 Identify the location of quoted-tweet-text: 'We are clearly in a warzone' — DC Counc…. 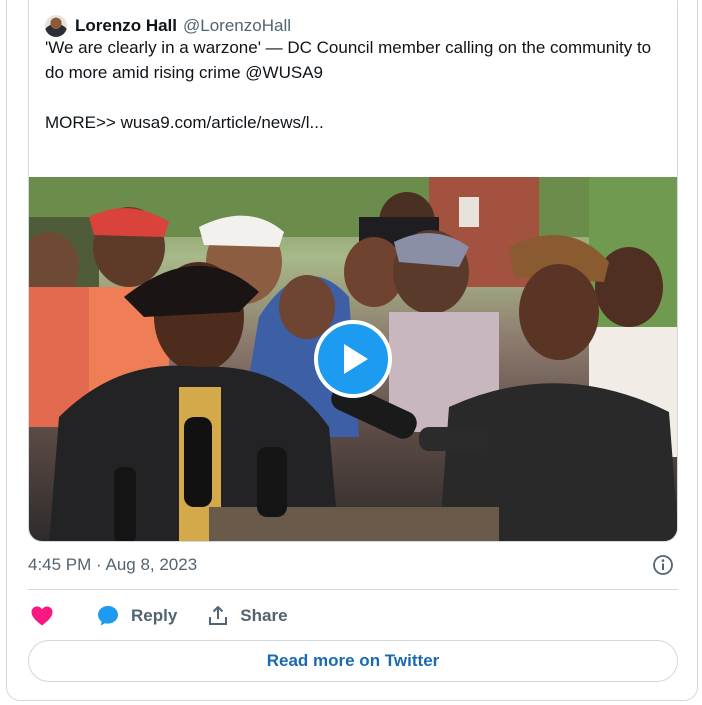
(348, 85).